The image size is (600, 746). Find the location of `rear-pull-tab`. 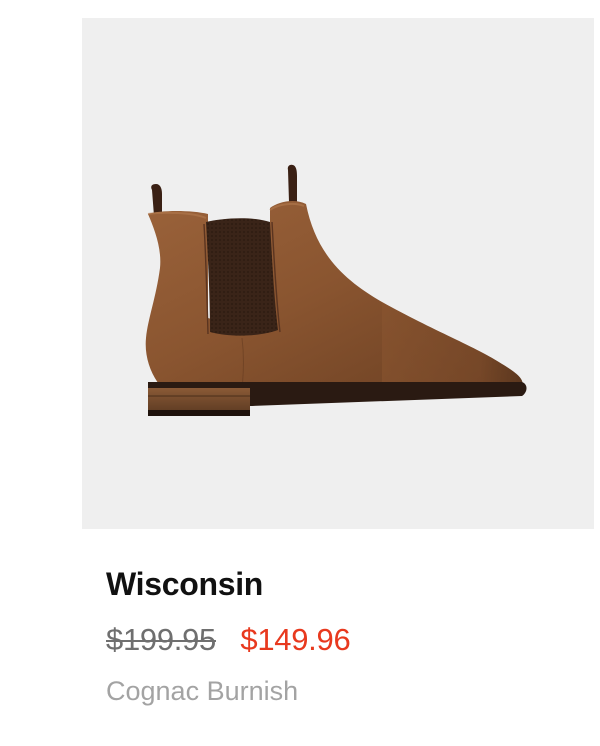

rear-pull-tab is located at coordinates (156, 200).